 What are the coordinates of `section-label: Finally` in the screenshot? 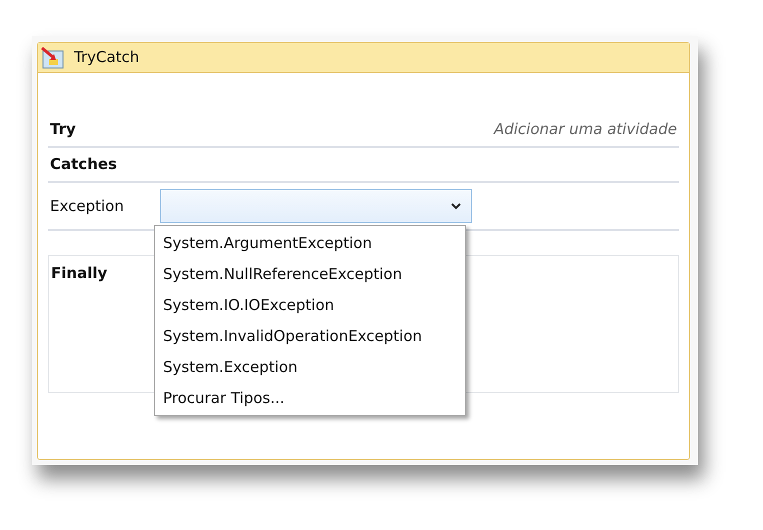 It's located at (79, 273).